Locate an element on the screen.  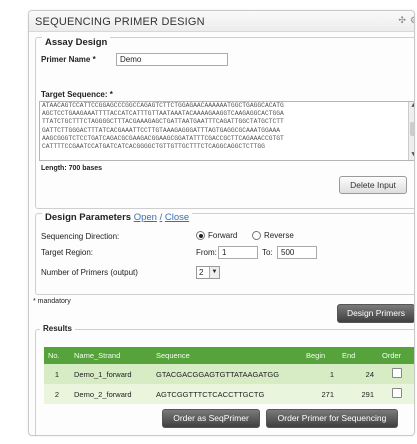
to-label: To: is located at coordinates (267, 252).